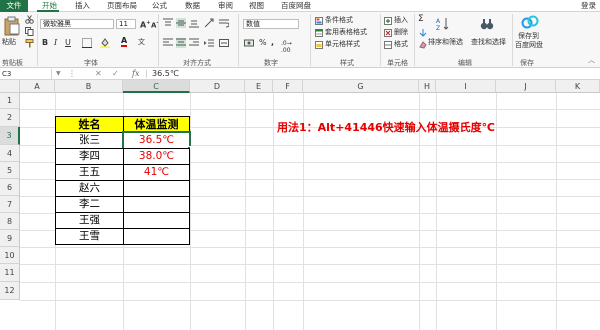 Image resolution: width=600 pixels, height=330 pixels. What do you see at coordinates (165, 74) in the screenshot?
I see `formula-input: 36.5℃` at bounding box center [165, 74].